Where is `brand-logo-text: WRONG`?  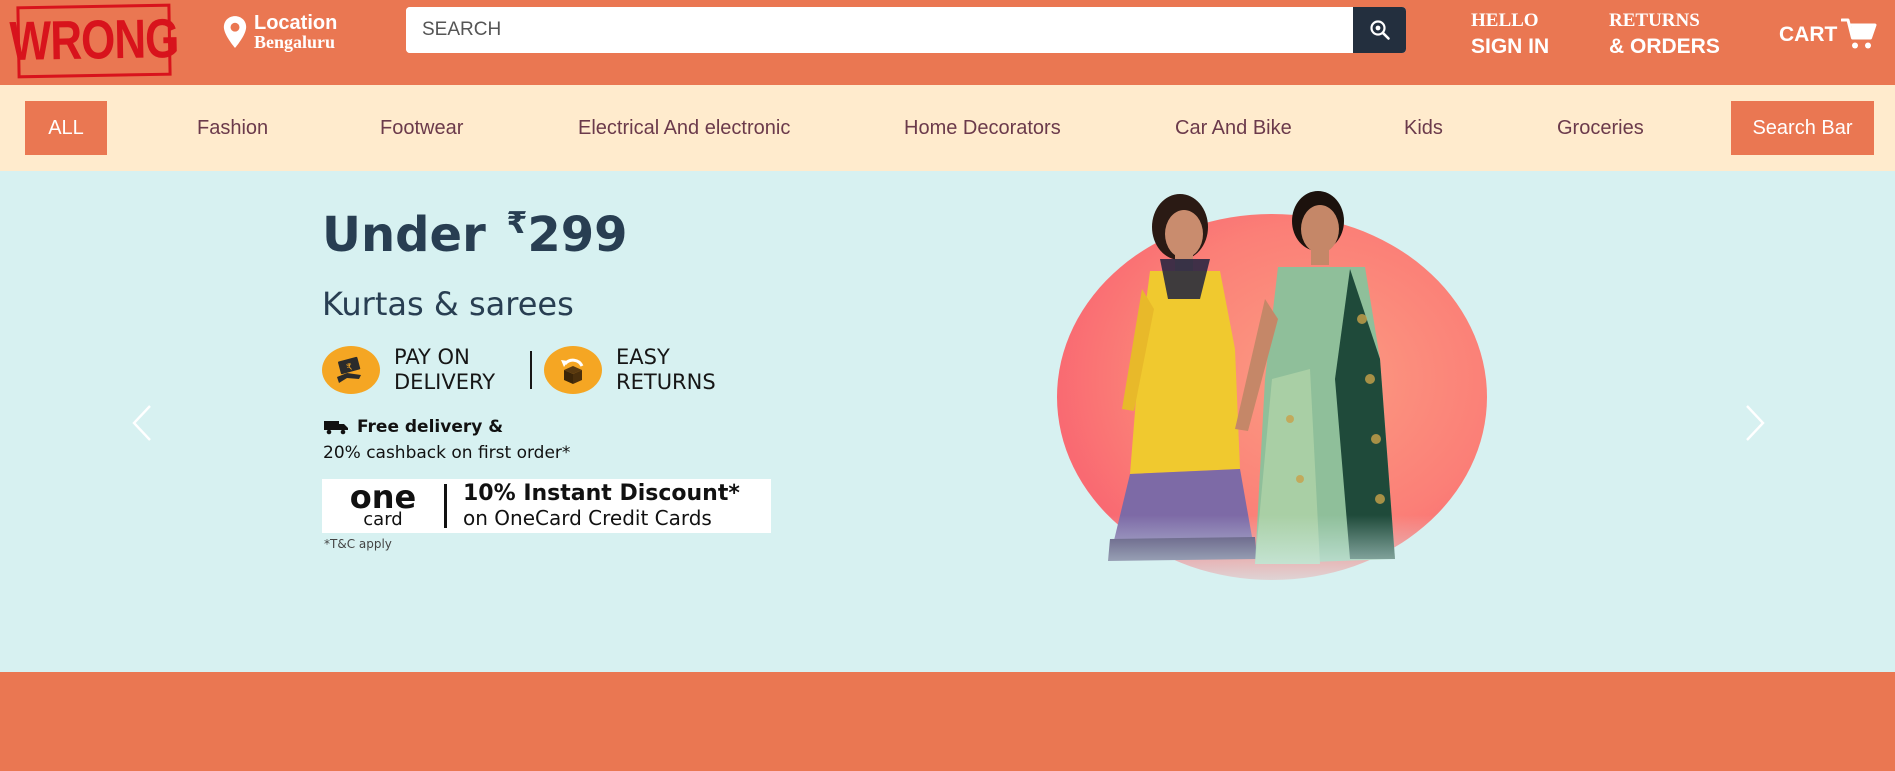 brand-logo-text: WRONG is located at coordinates (94, 40).